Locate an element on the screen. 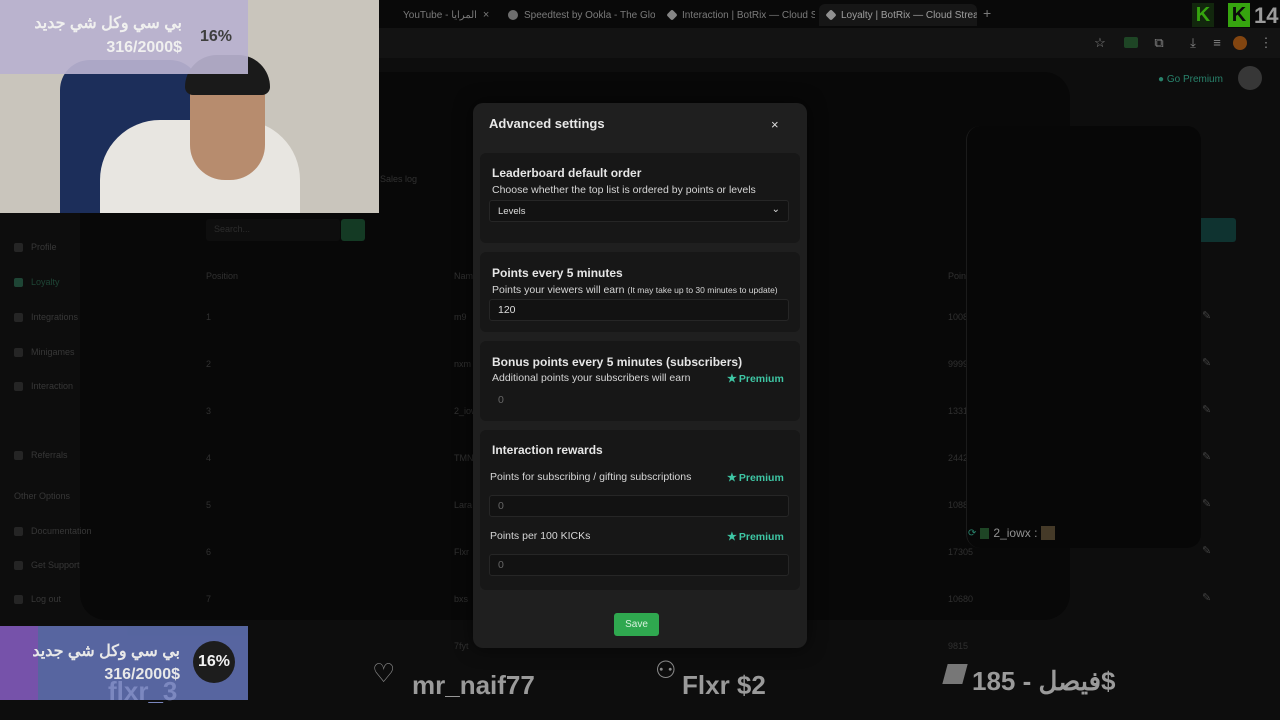 The width and height of the screenshot is (1280, 720). goal-amount: 316/2000$ is located at coordinates (144, 47).